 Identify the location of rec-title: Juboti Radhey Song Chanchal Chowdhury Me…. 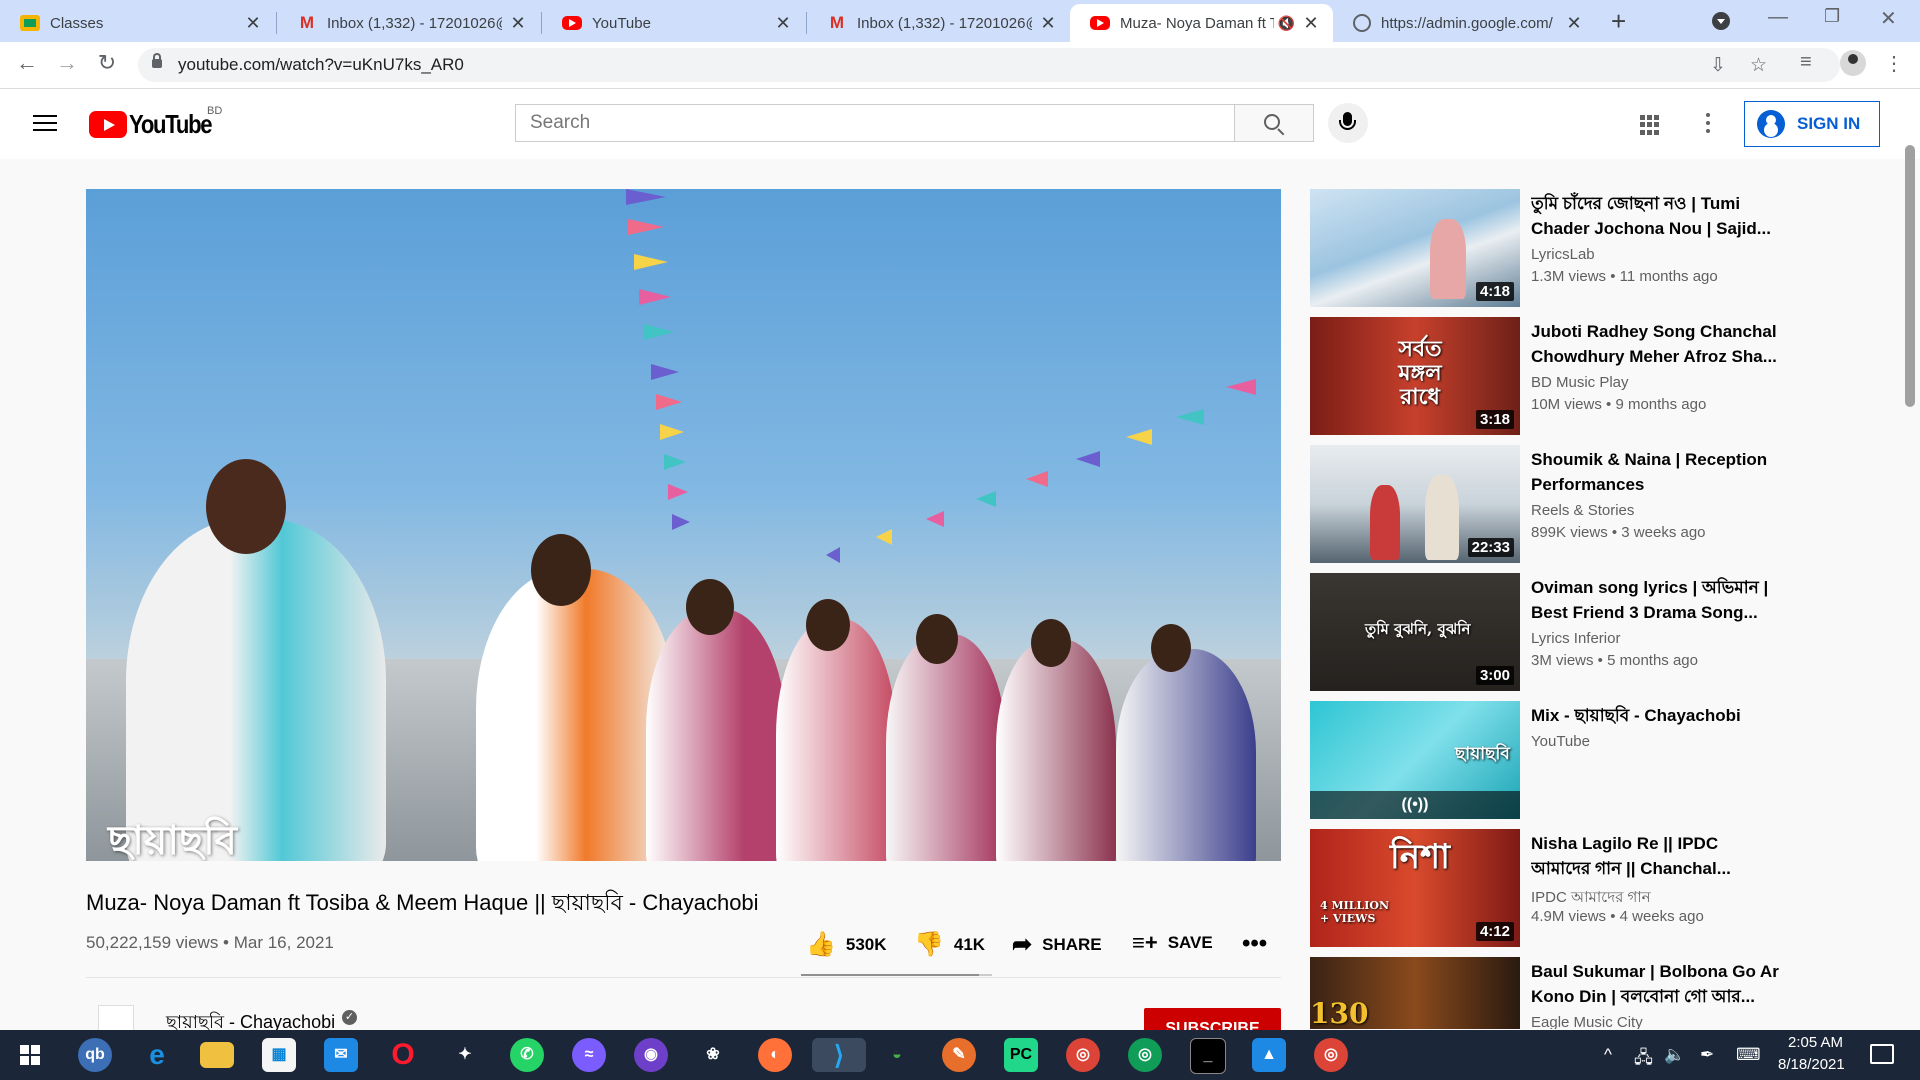
(1656, 344).